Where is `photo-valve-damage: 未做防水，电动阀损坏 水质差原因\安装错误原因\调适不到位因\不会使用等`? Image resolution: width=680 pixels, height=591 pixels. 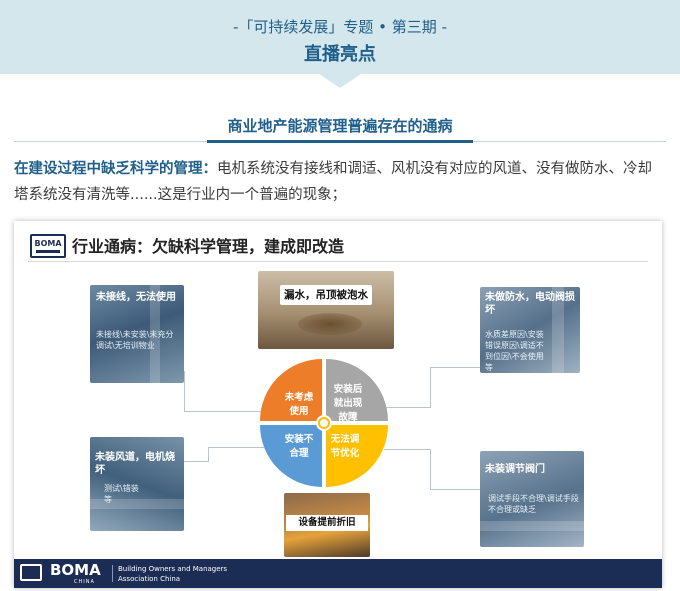
photo-valve-damage: 未做防水，电动阀损坏 水质差原因\安装错误原因\调适不到位因\不会使用等 is located at coordinates (530, 330).